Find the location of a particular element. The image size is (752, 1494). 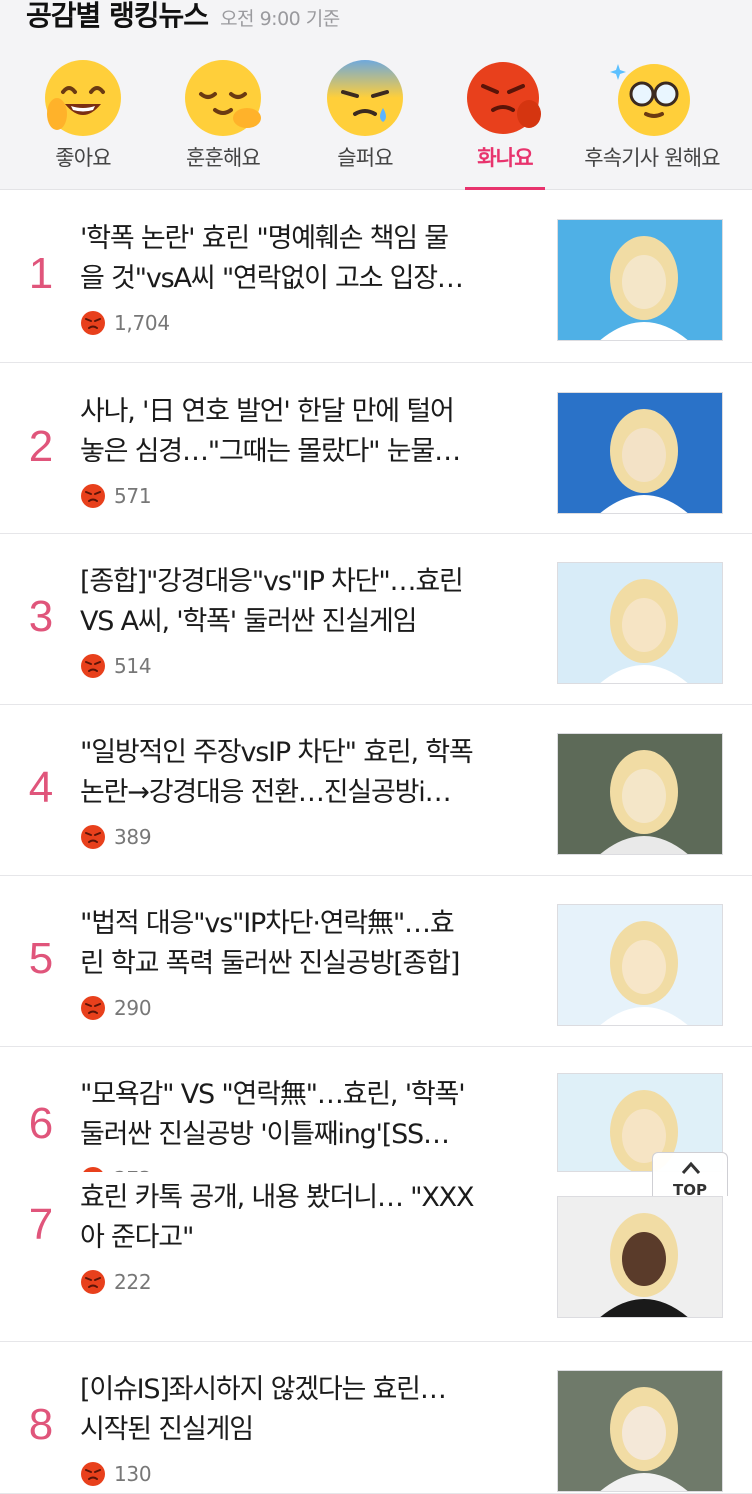

headline-line: 린 학교 폭력 둘러싼 진실공방[종합] is located at coordinates (270, 963).